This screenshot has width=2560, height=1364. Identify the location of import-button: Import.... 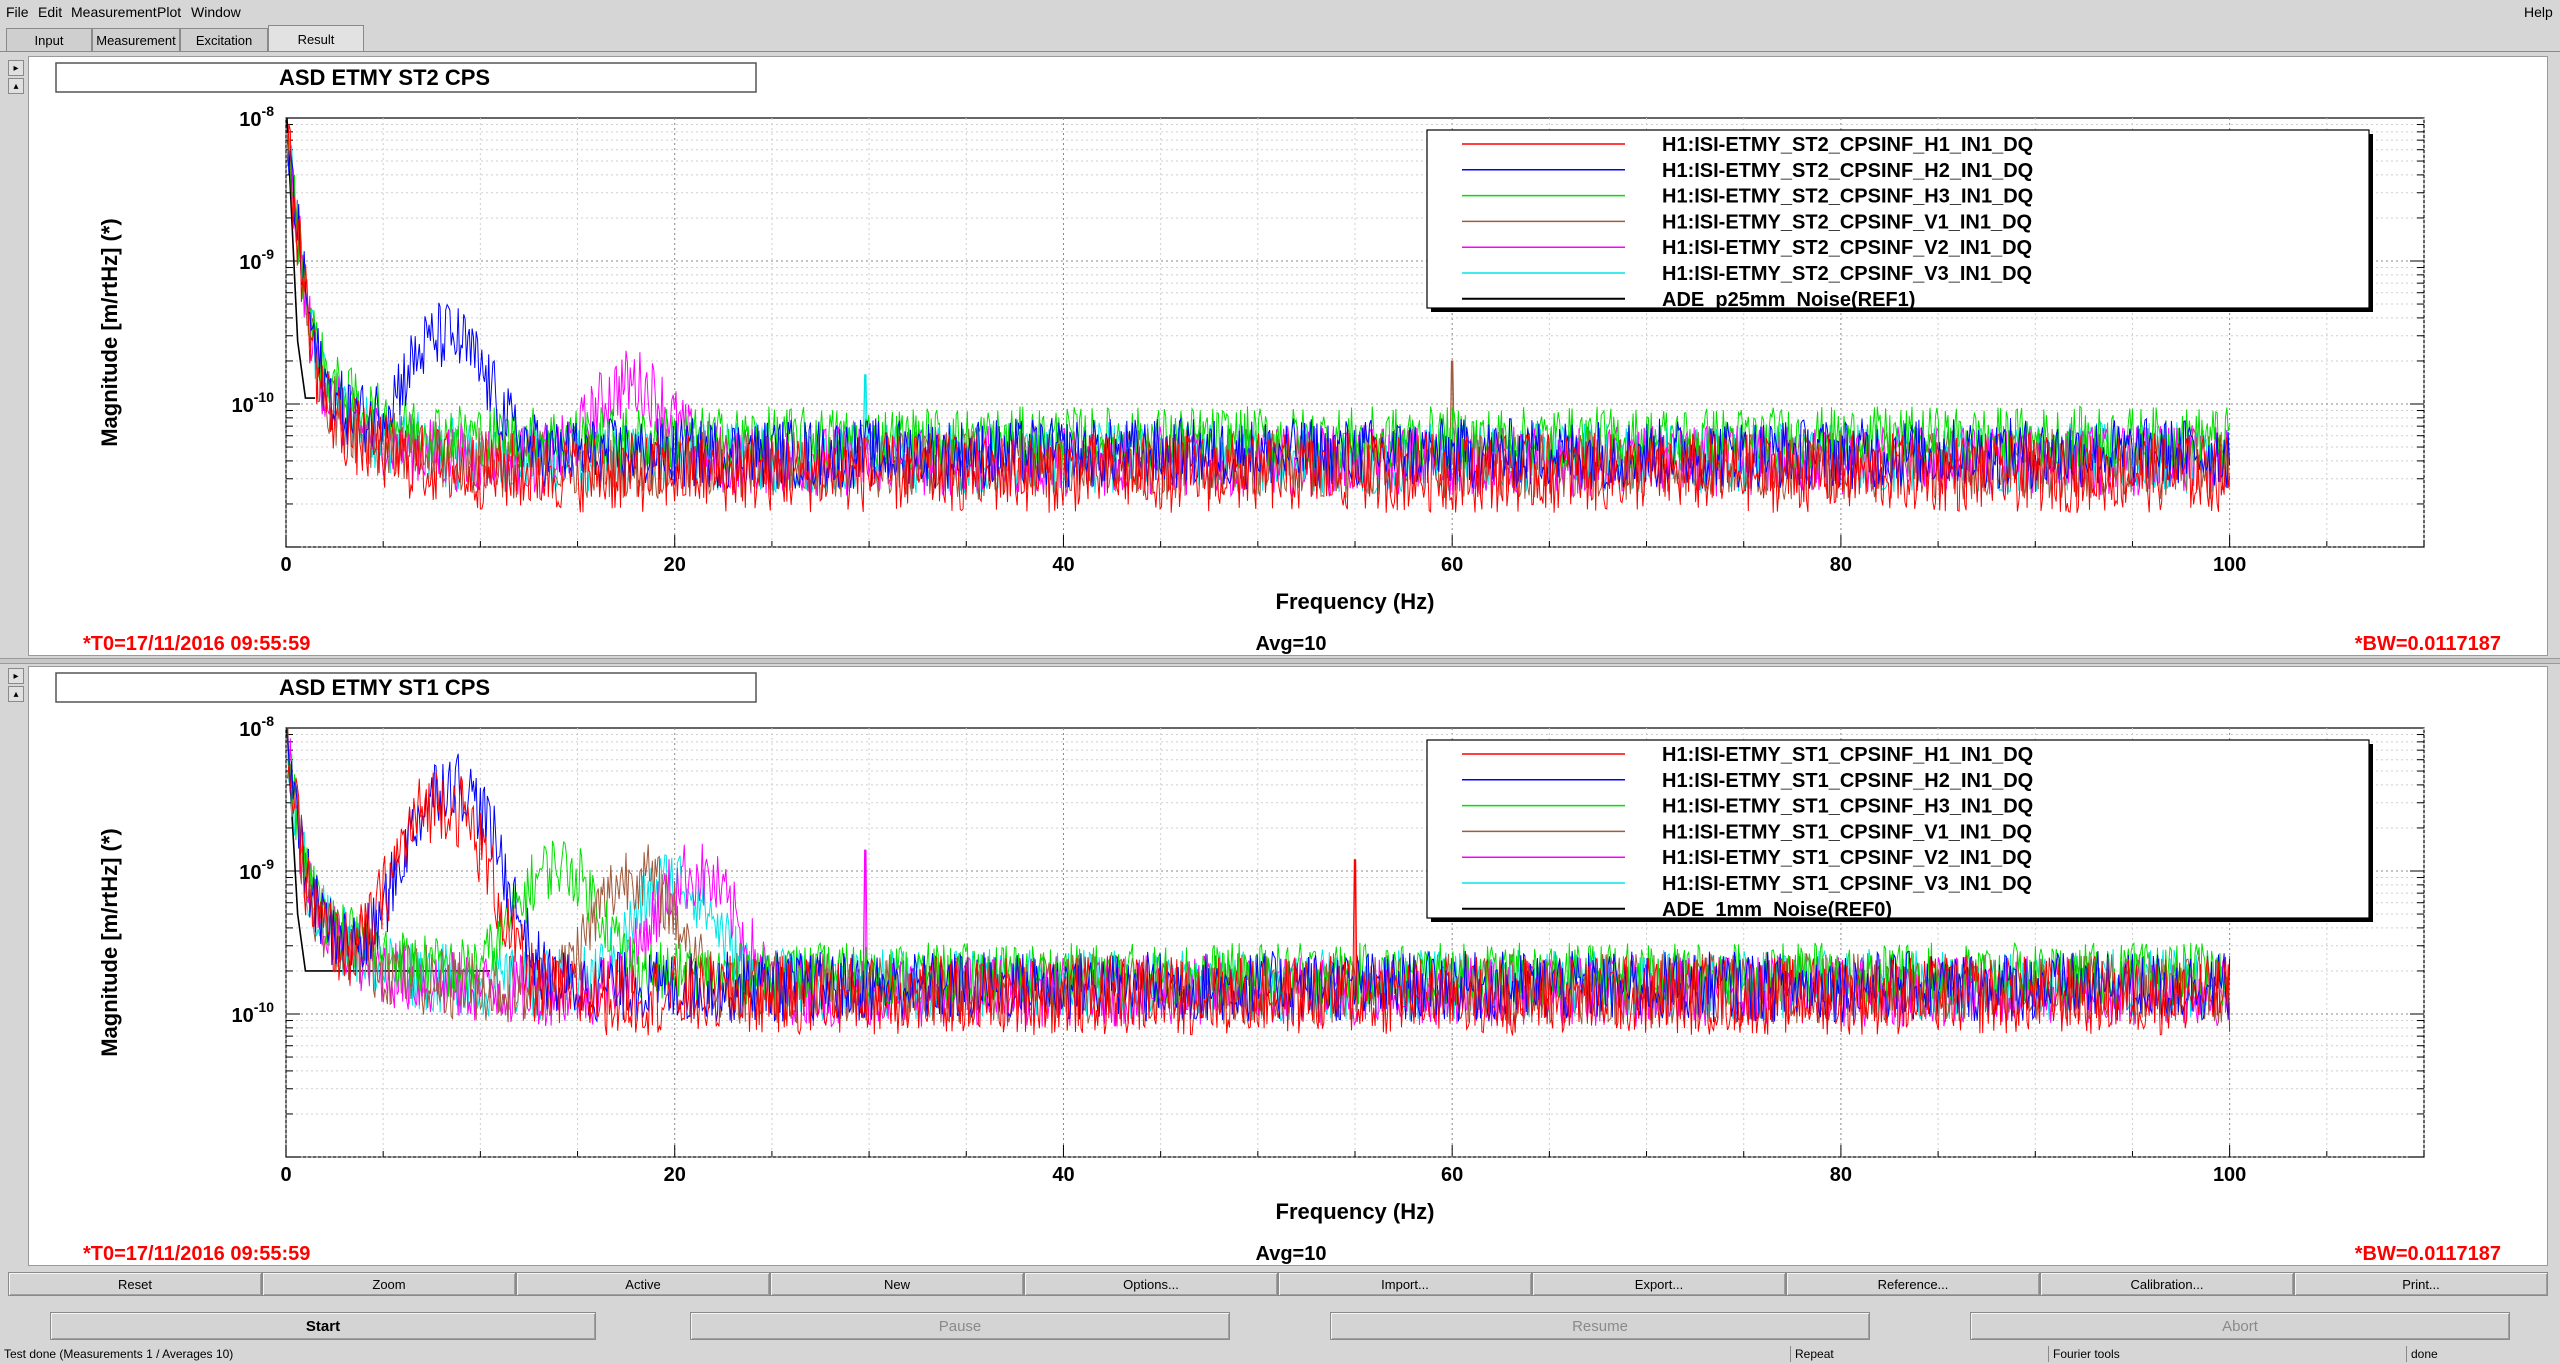
(1405, 1284).